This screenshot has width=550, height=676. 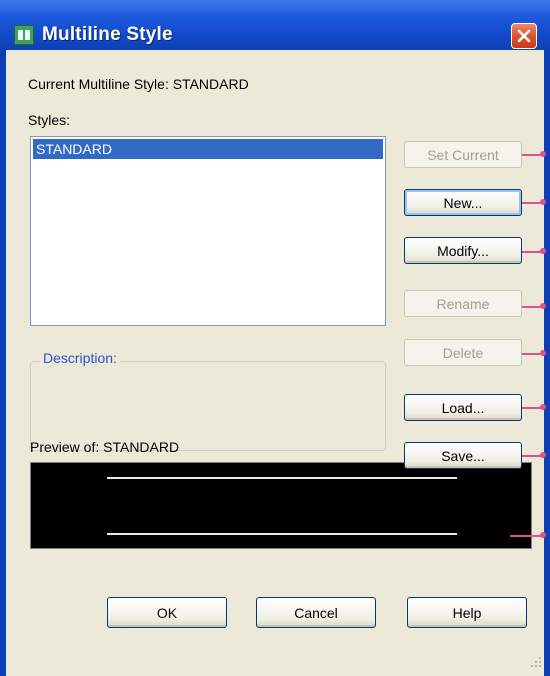 What do you see at coordinates (281, 505) in the screenshot?
I see `preview-pane` at bounding box center [281, 505].